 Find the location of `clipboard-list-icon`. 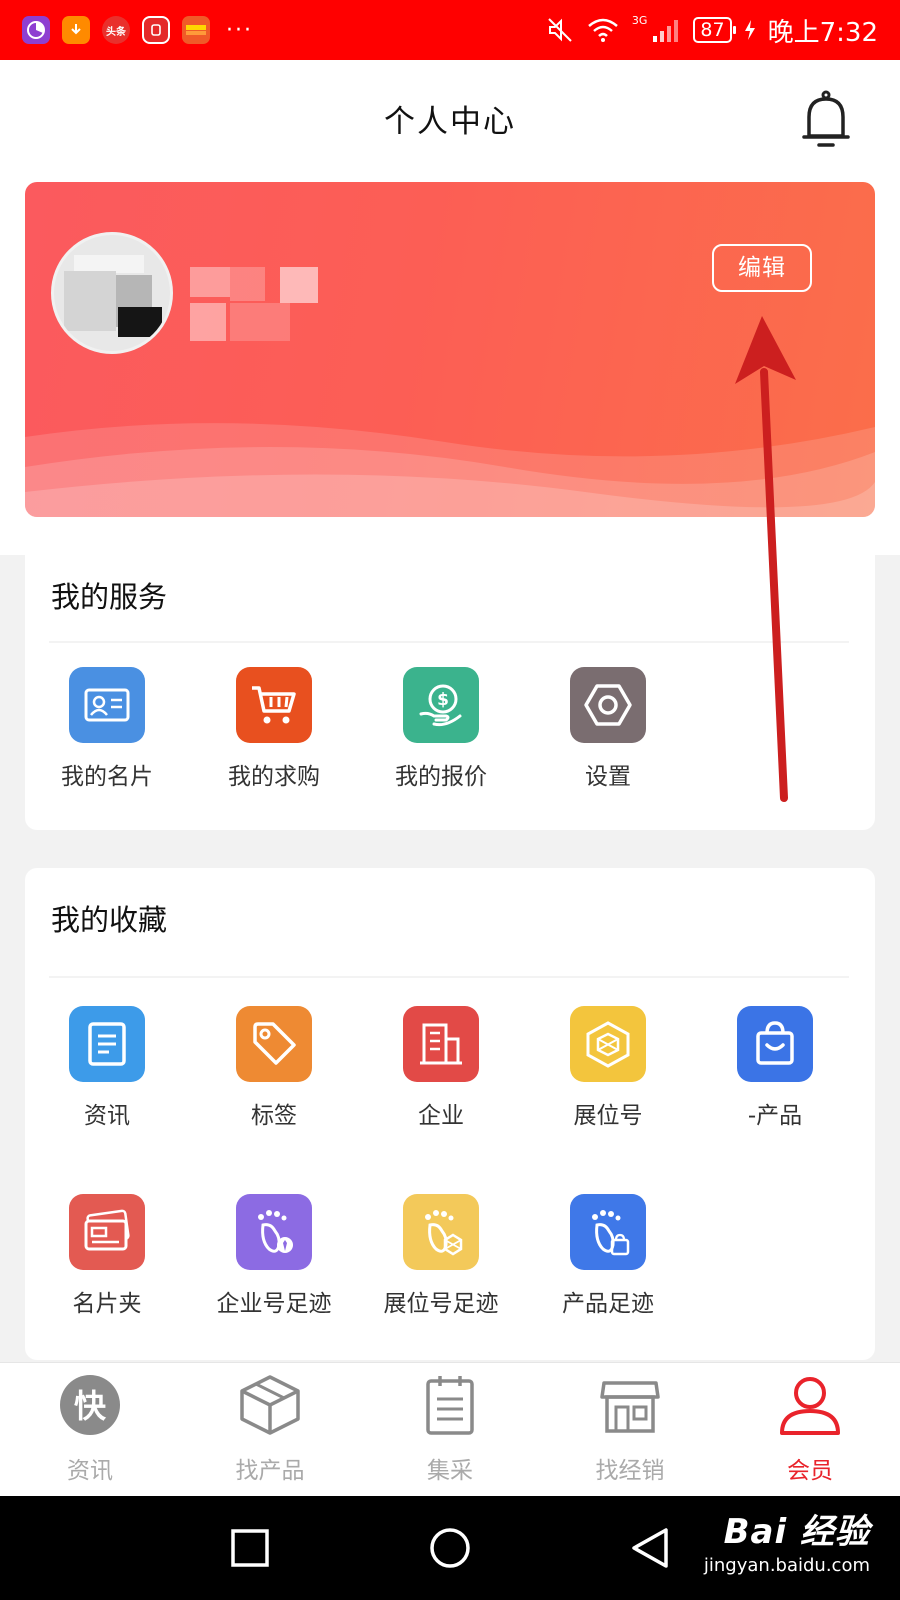

clipboard-list-icon is located at coordinates (450, 1405).